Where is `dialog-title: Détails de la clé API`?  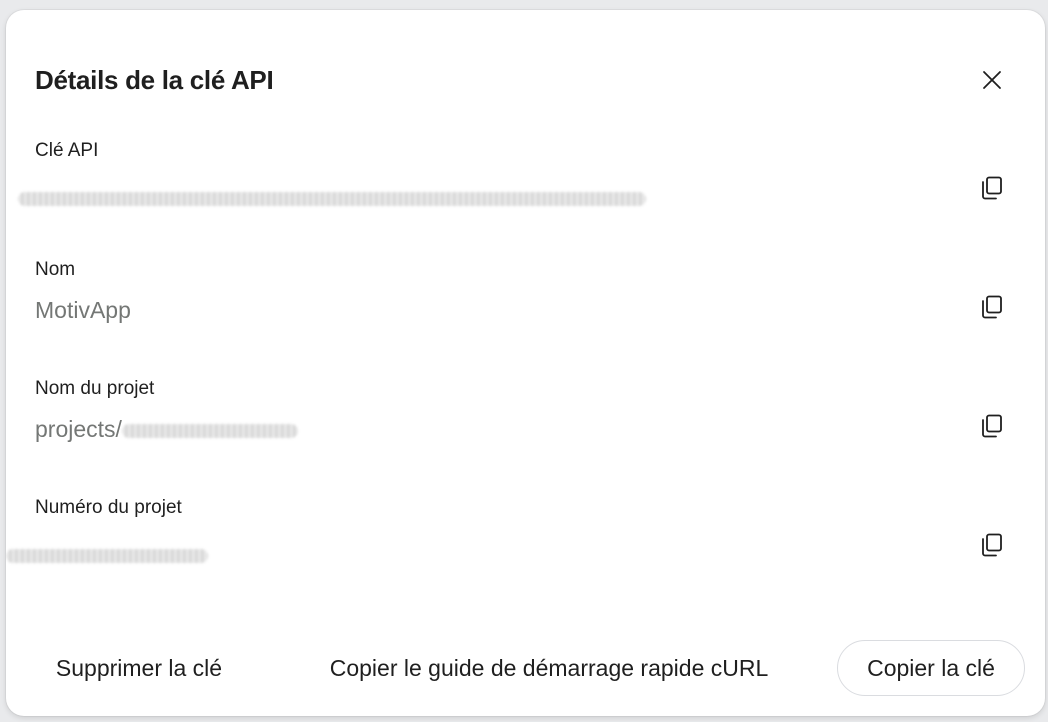 dialog-title: Détails de la clé API is located at coordinates (154, 80).